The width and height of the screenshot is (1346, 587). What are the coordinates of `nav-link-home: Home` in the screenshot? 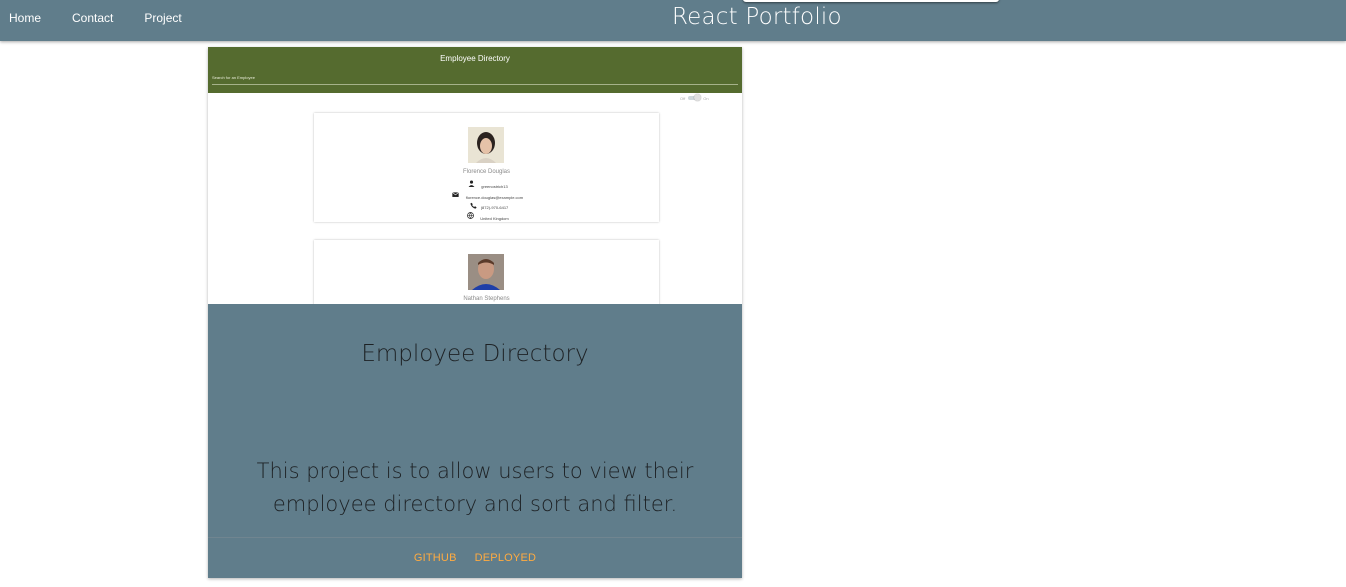 It's located at (24, 18).